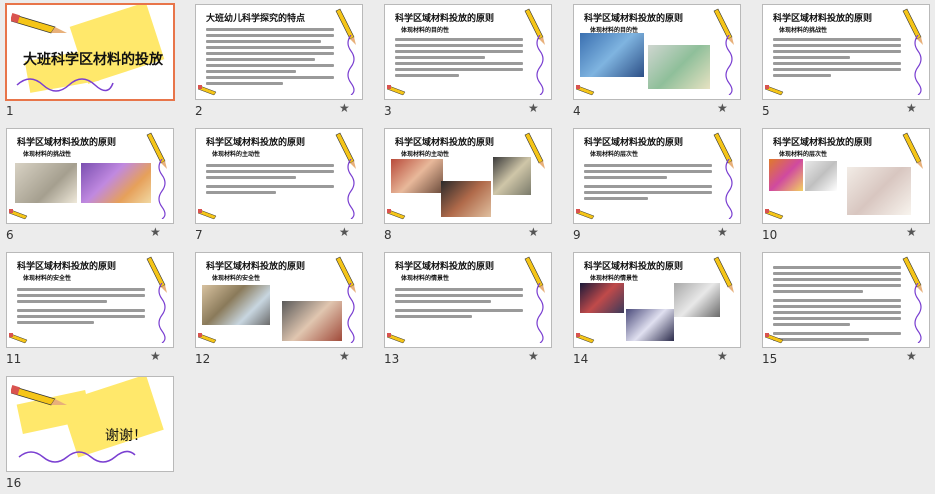  I want to click on slide-title: 大班幼儿科学探究的特点, so click(256, 19).